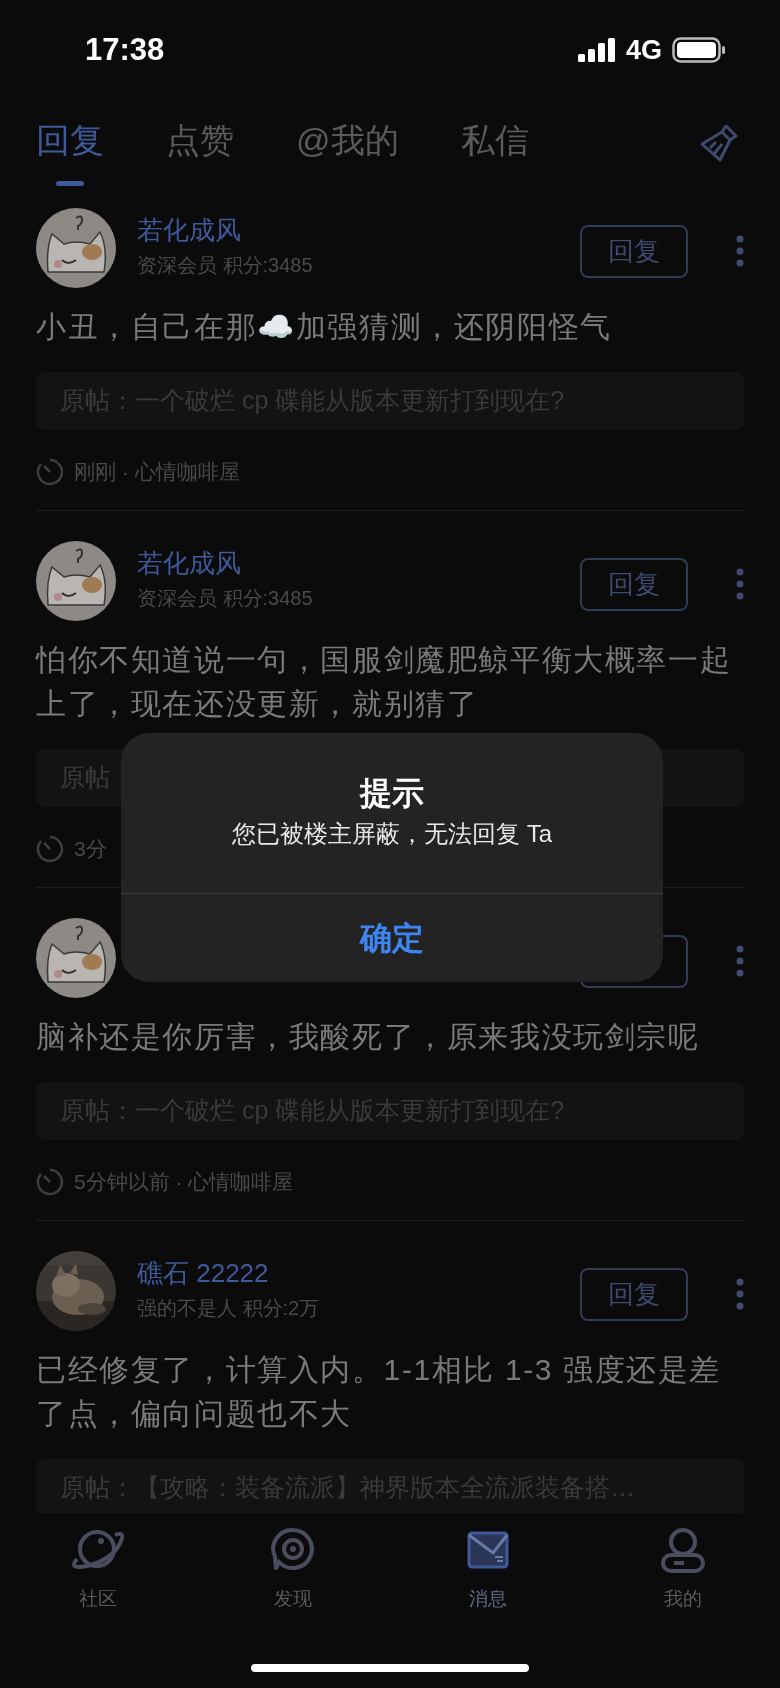 The width and height of the screenshot is (780, 1688). What do you see at coordinates (392, 938) in the screenshot?
I see `confirm-button: 确定` at bounding box center [392, 938].